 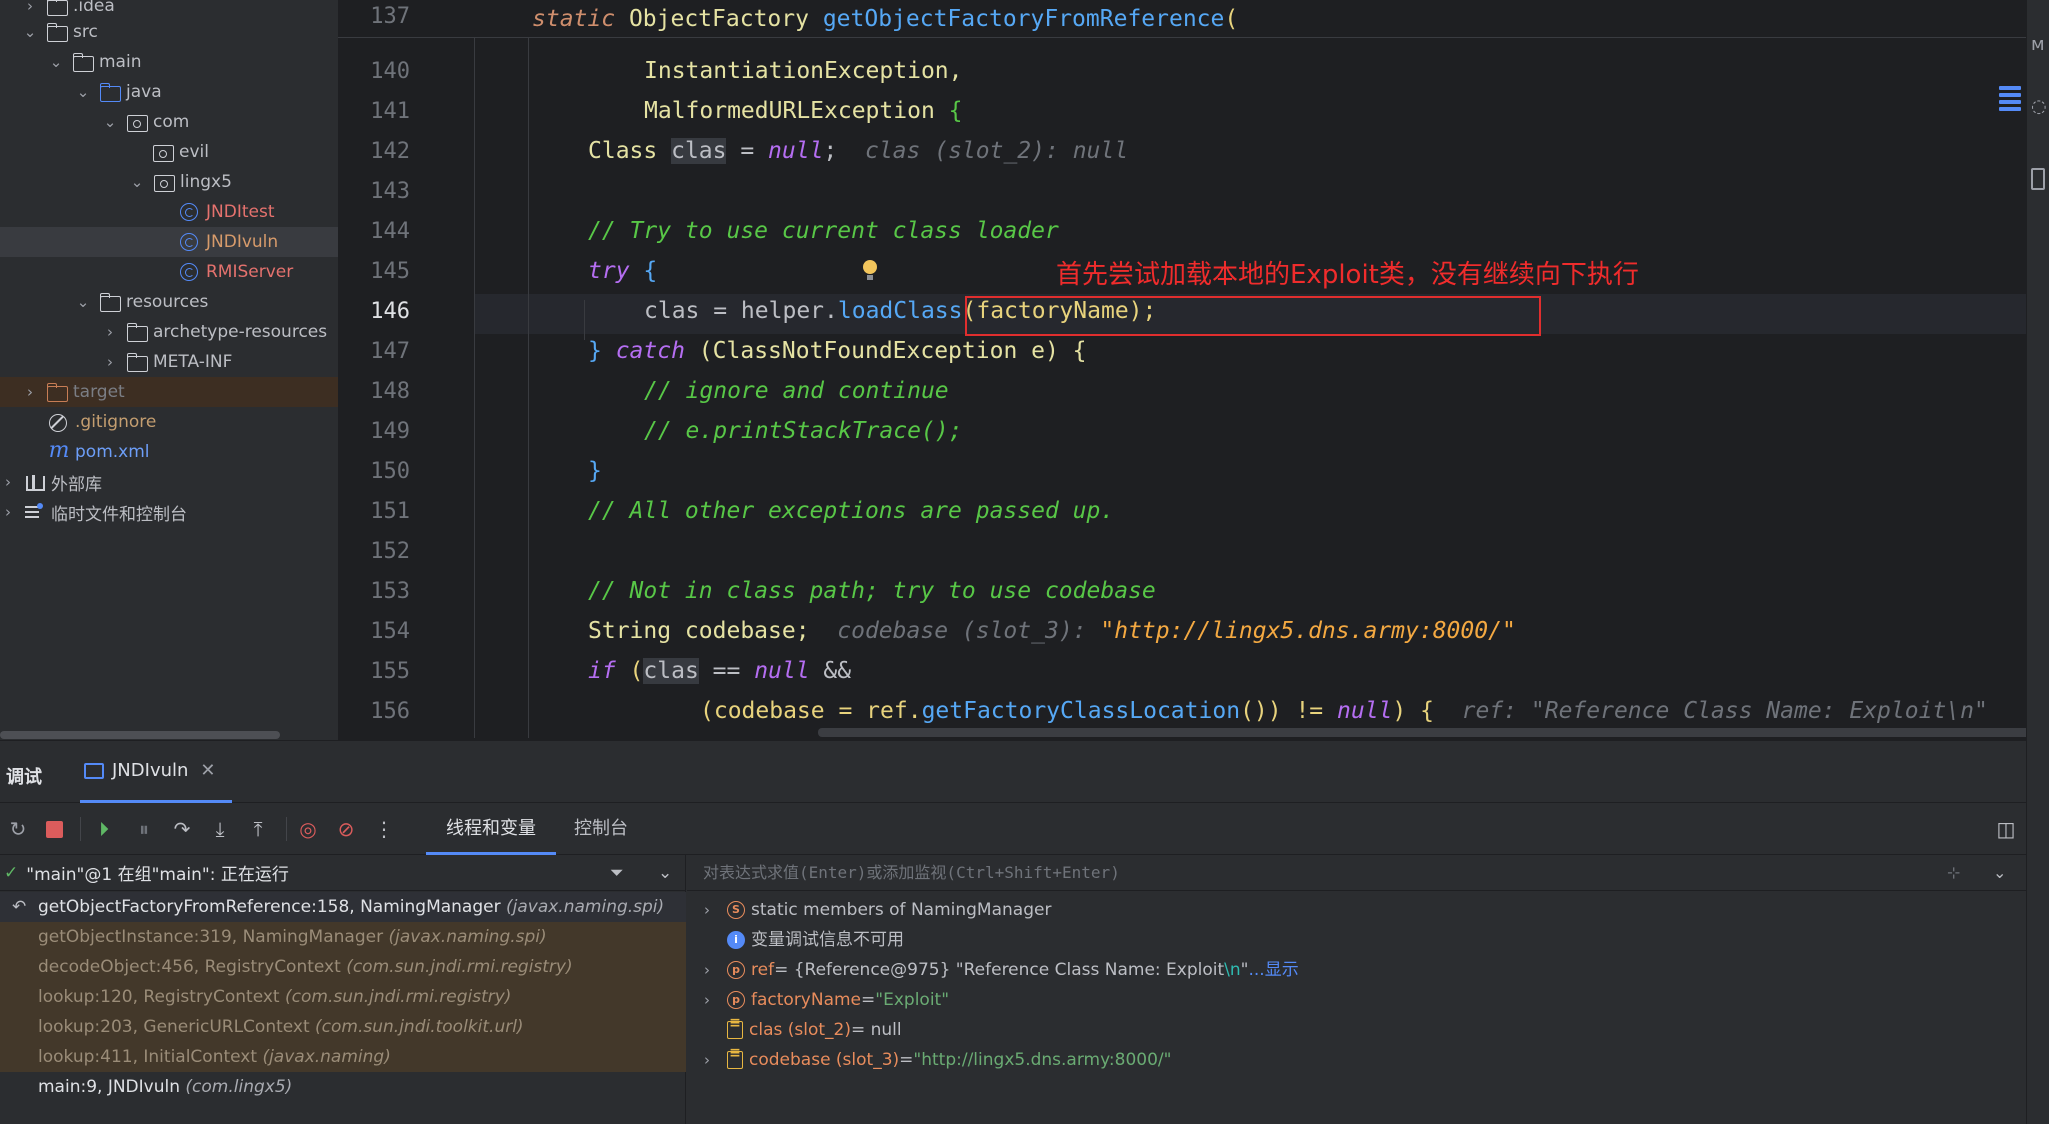 I want to click on tab-threads-variables: 线程和变量, so click(x=491, y=829).